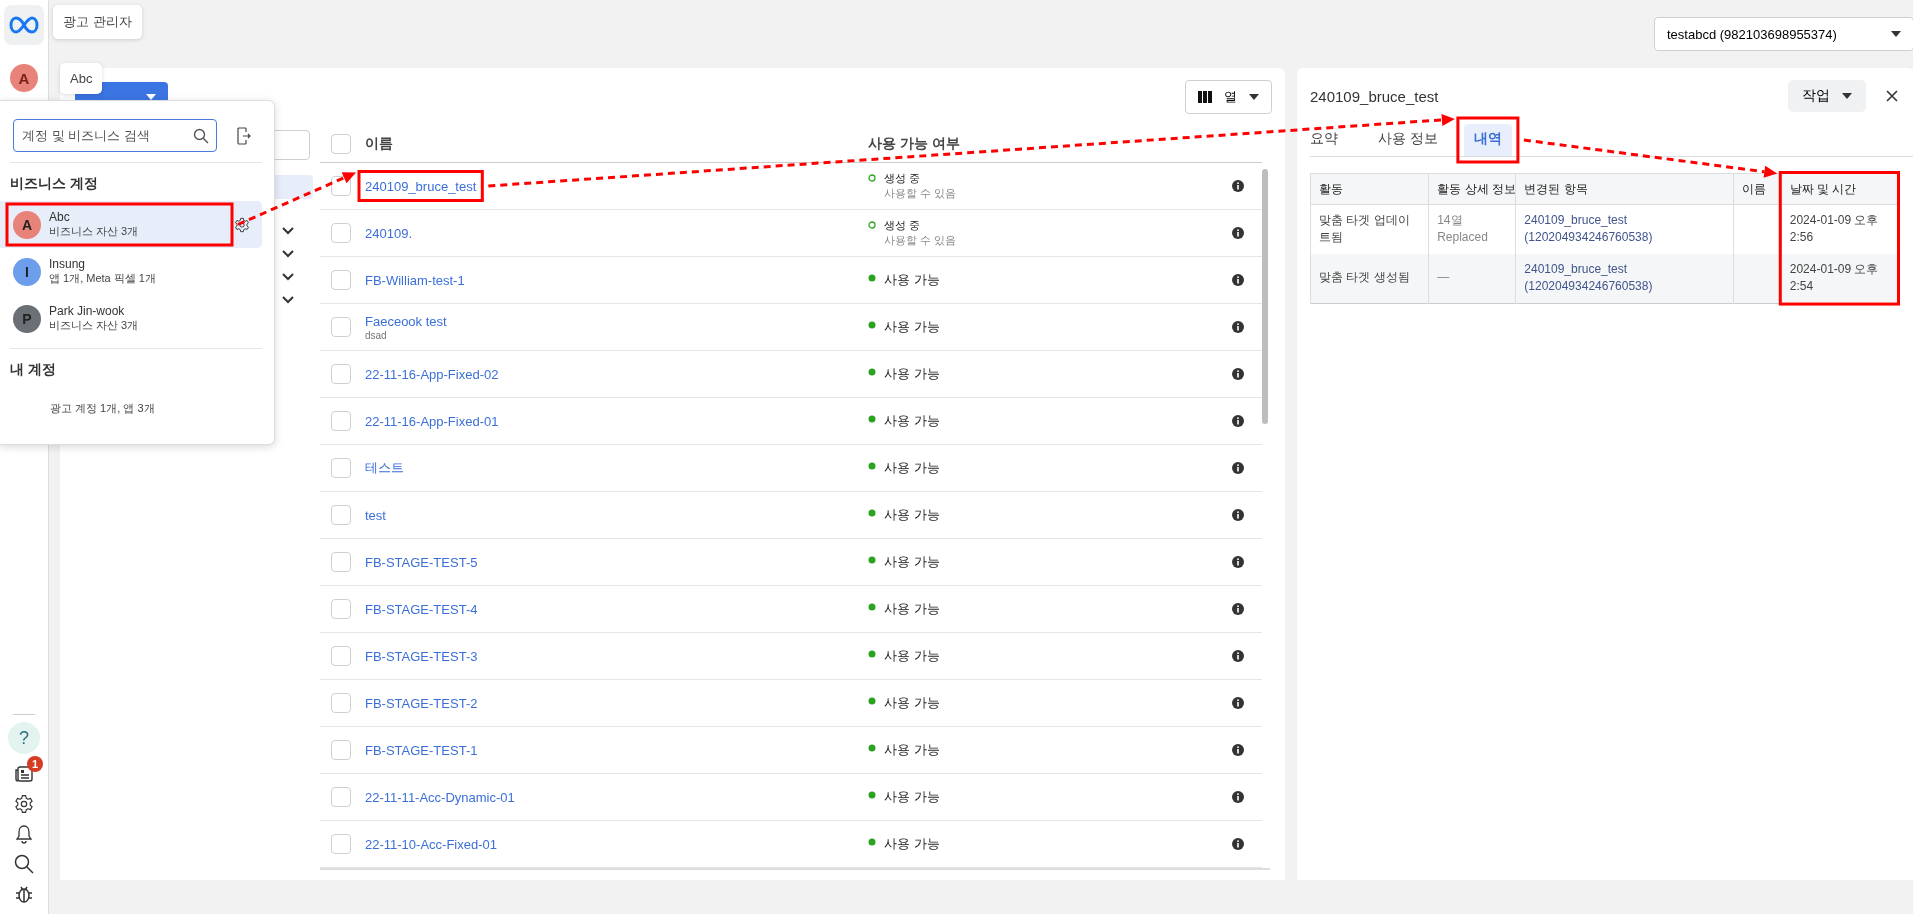 The height and width of the screenshot is (914, 1913). What do you see at coordinates (35, 764) in the screenshot?
I see `notification-badge: 1` at bounding box center [35, 764].